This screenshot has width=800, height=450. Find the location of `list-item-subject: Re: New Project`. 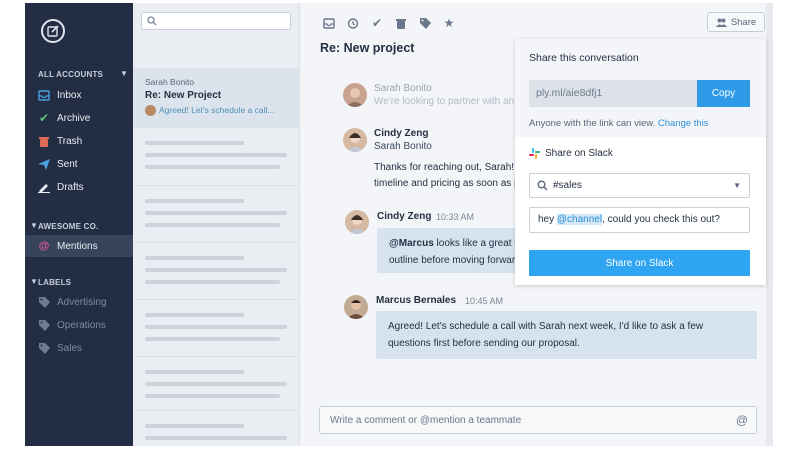

list-item-subject: Re: New Project is located at coordinates (183, 95).